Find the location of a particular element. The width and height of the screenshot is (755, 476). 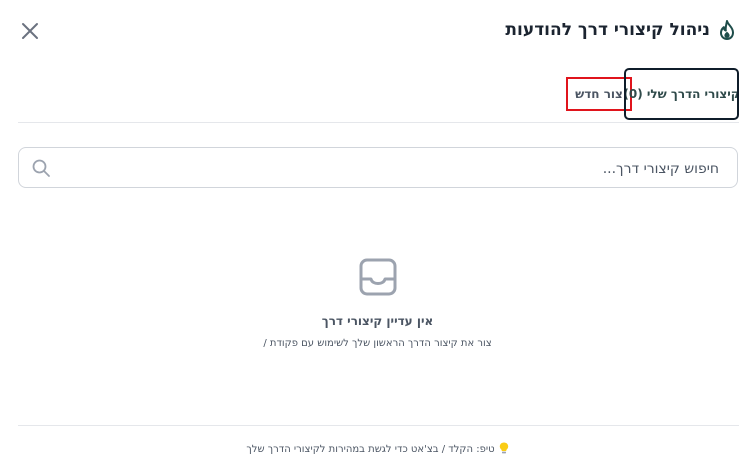

flame-icon is located at coordinates (727, 30).